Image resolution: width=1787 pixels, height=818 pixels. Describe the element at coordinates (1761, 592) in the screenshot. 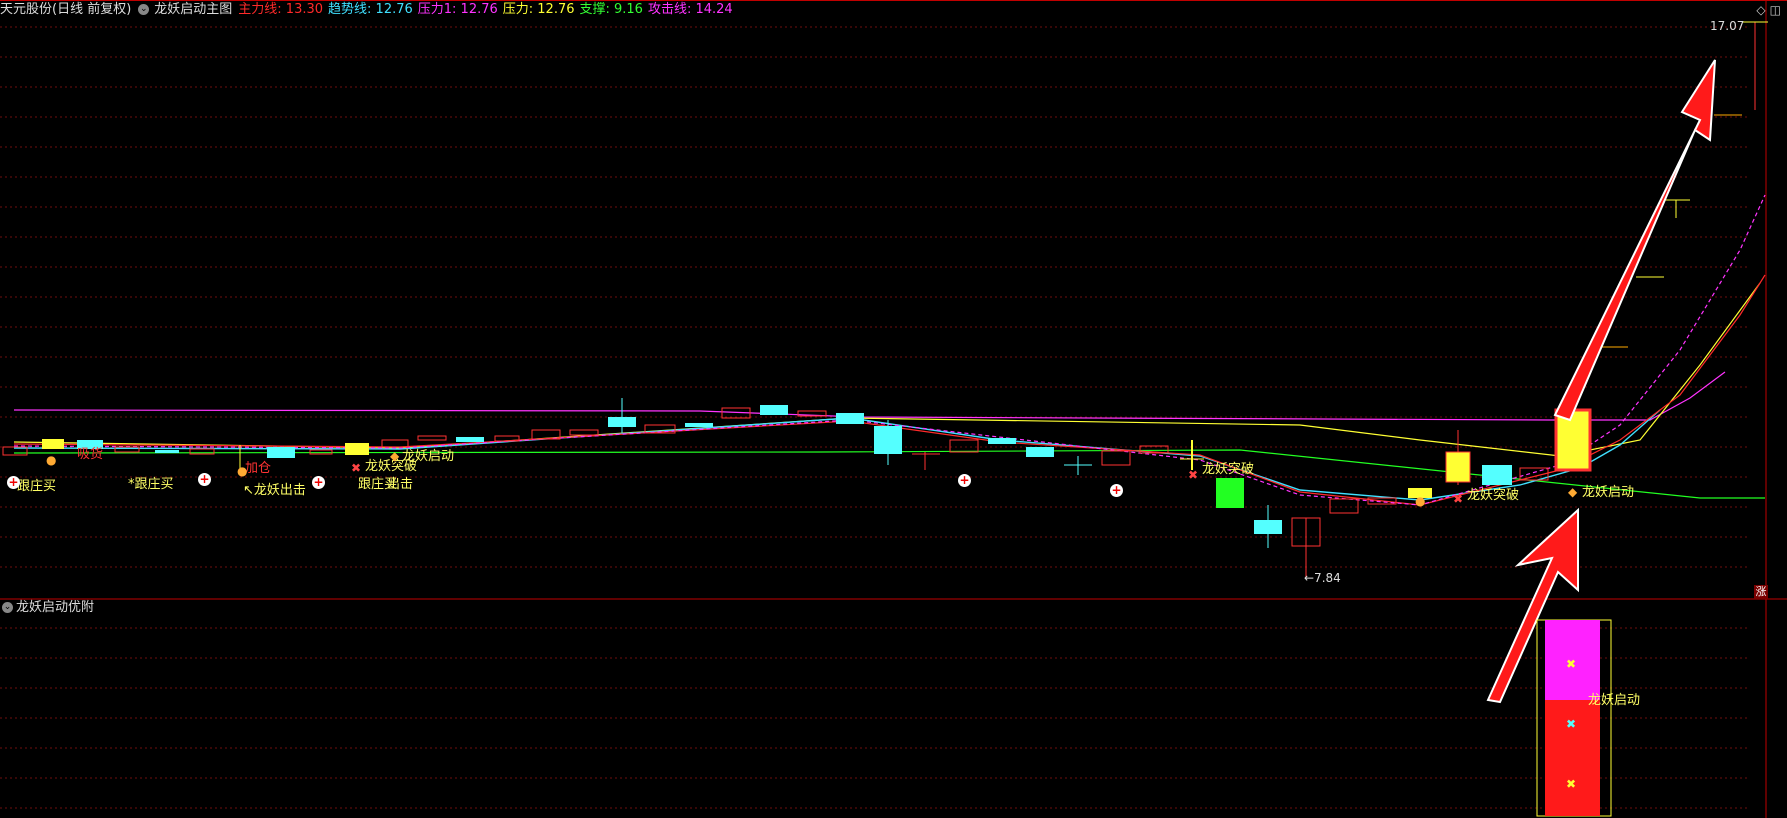

I see `zhang-badge: 涨` at that location.